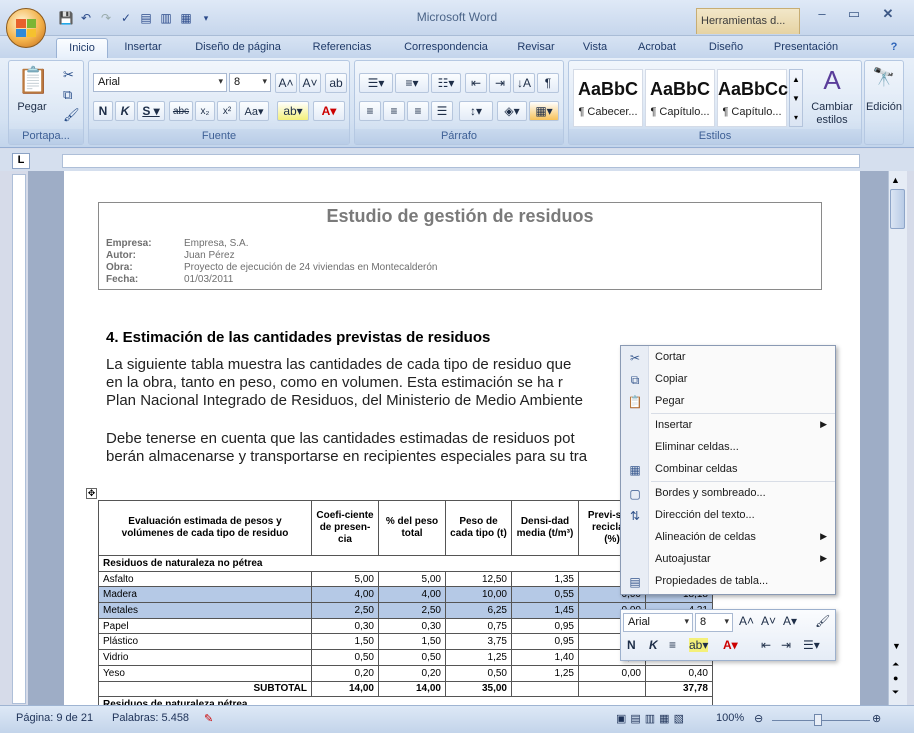  I want to click on table-cell: 0,75, so click(478, 626).